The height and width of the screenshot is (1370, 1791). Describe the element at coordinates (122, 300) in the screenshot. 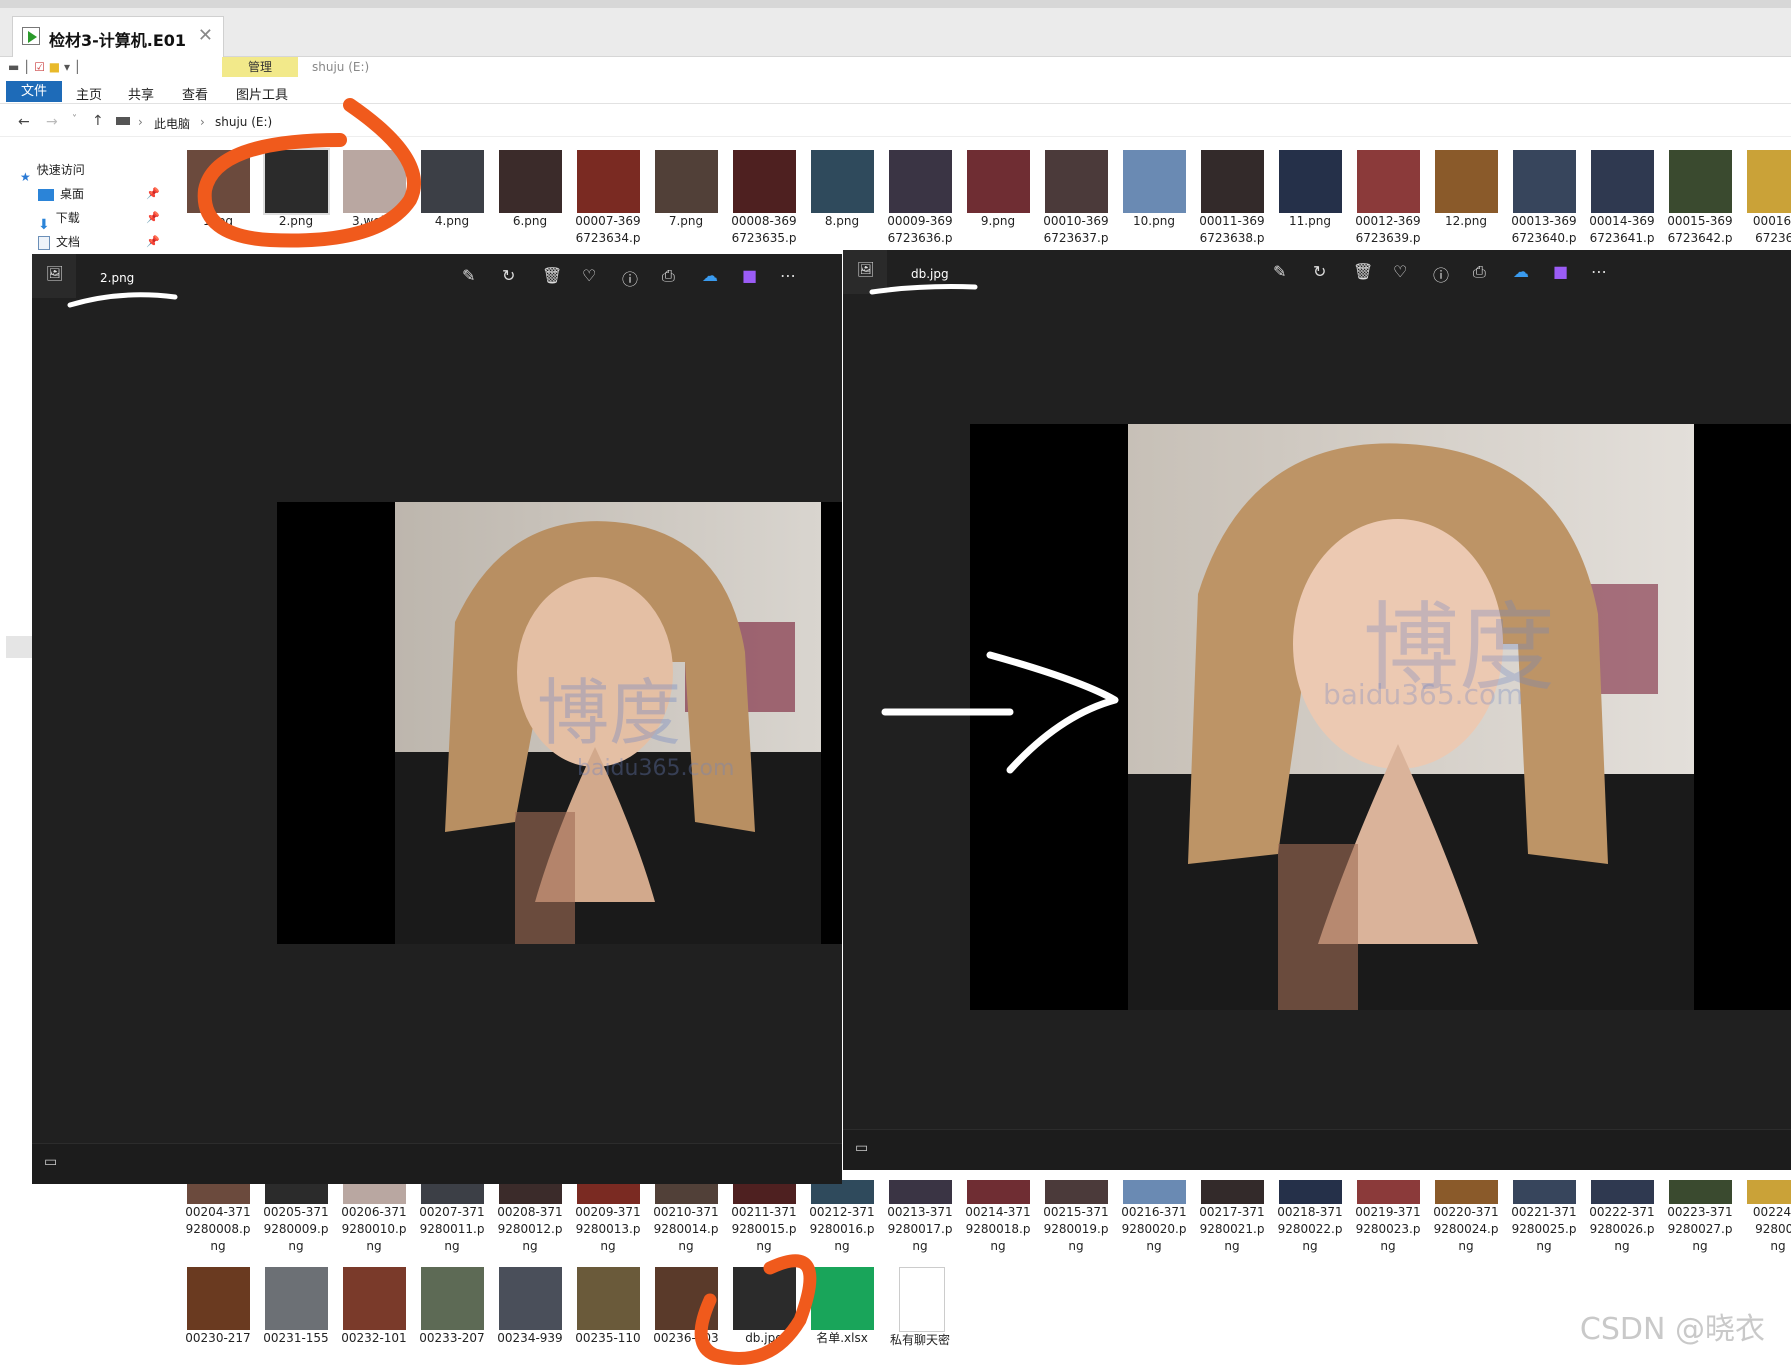

I see `annotation-underline-left` at that location.